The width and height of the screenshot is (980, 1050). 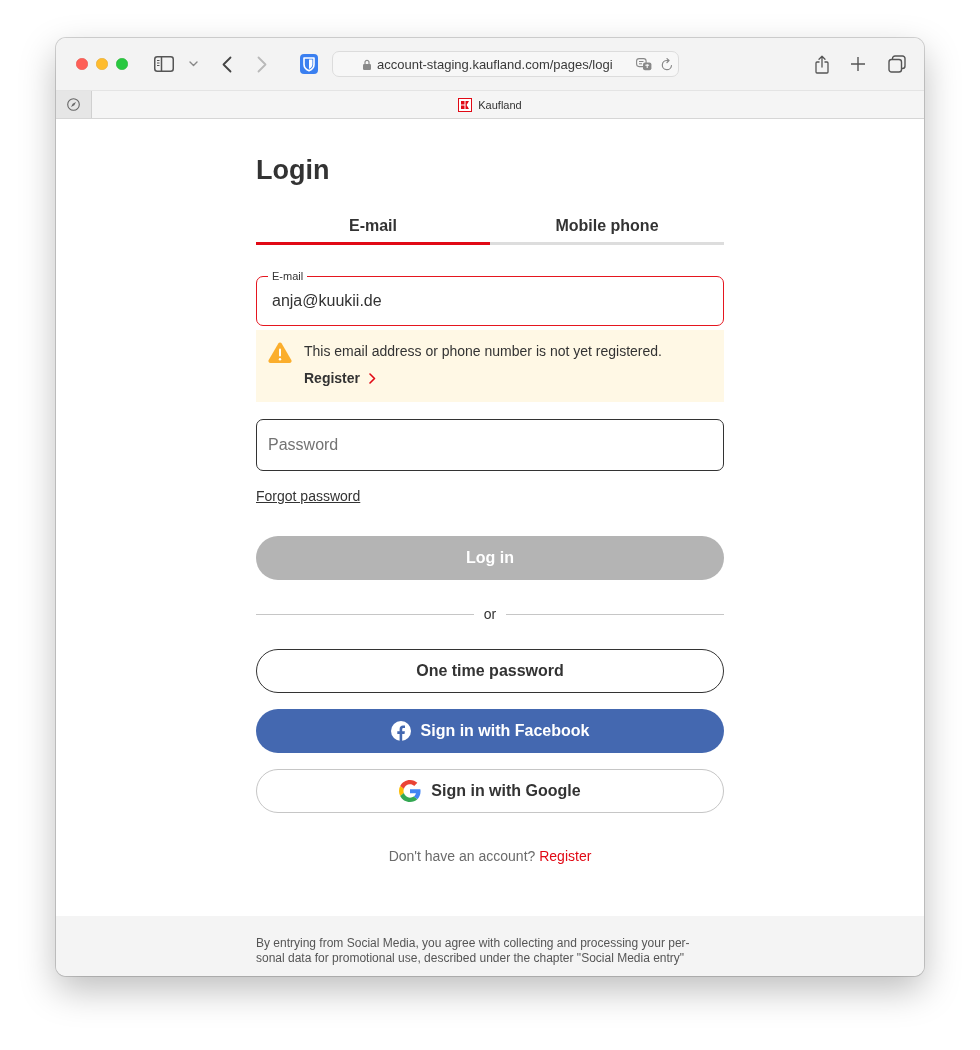 What do you see at coordinates (373, 227) in the screenshot?
I see `login-method-tab: E-mail` at bounding box center [373, 227].